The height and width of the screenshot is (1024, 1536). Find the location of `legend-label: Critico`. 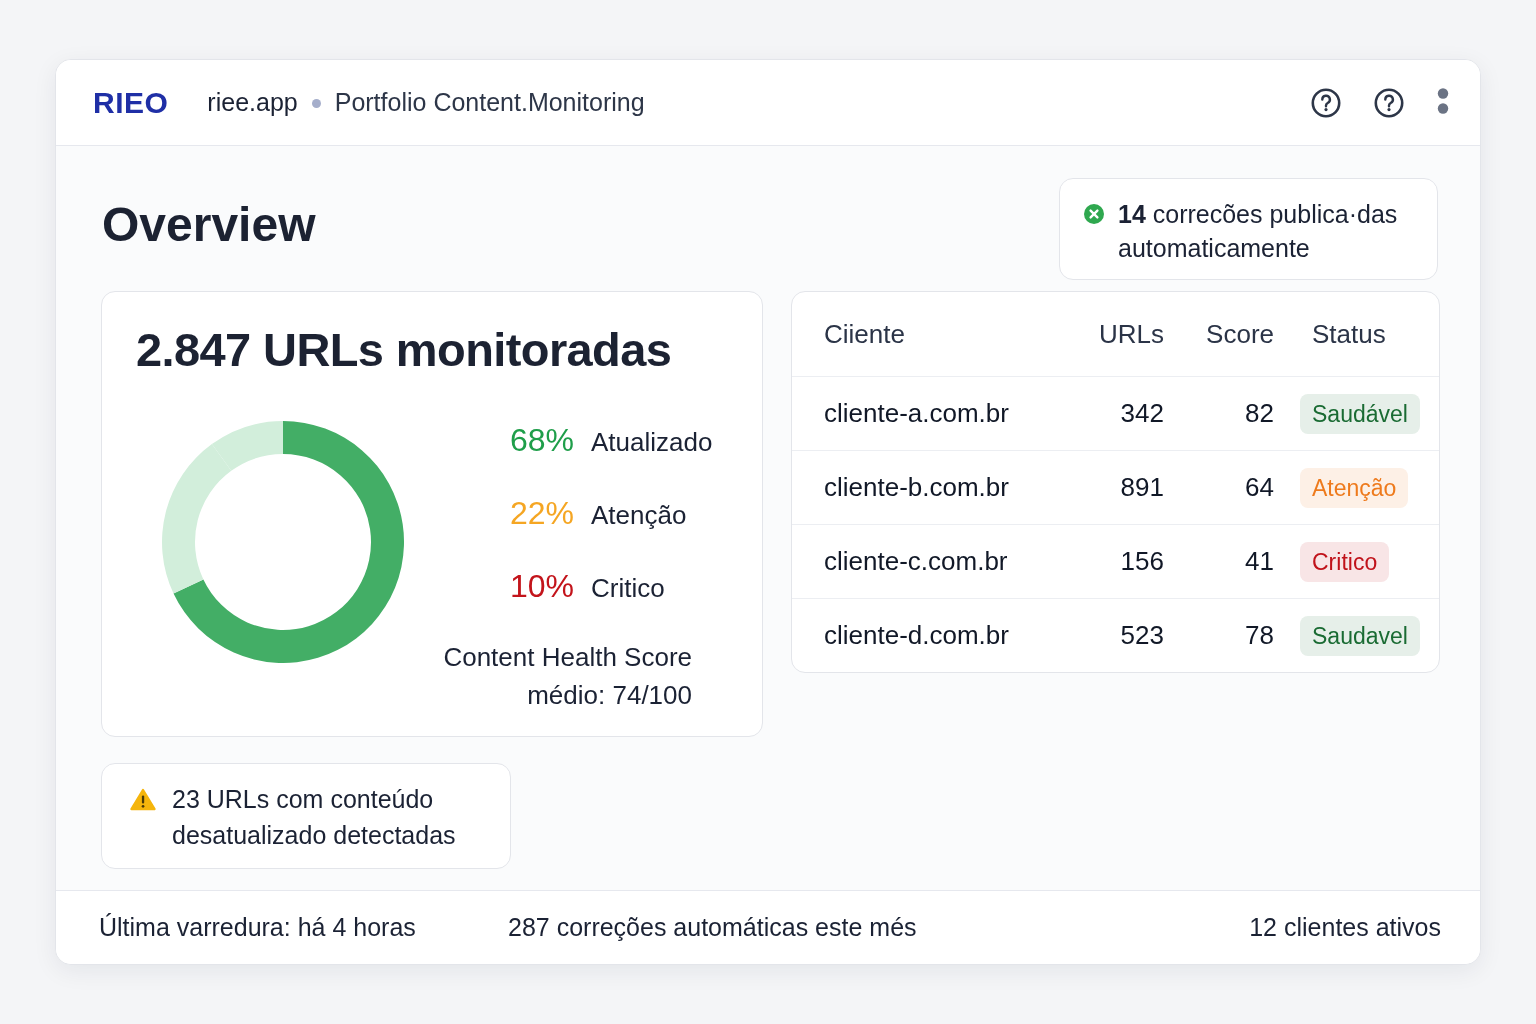

legend-label: Critico is located at coordinates (628, 588).